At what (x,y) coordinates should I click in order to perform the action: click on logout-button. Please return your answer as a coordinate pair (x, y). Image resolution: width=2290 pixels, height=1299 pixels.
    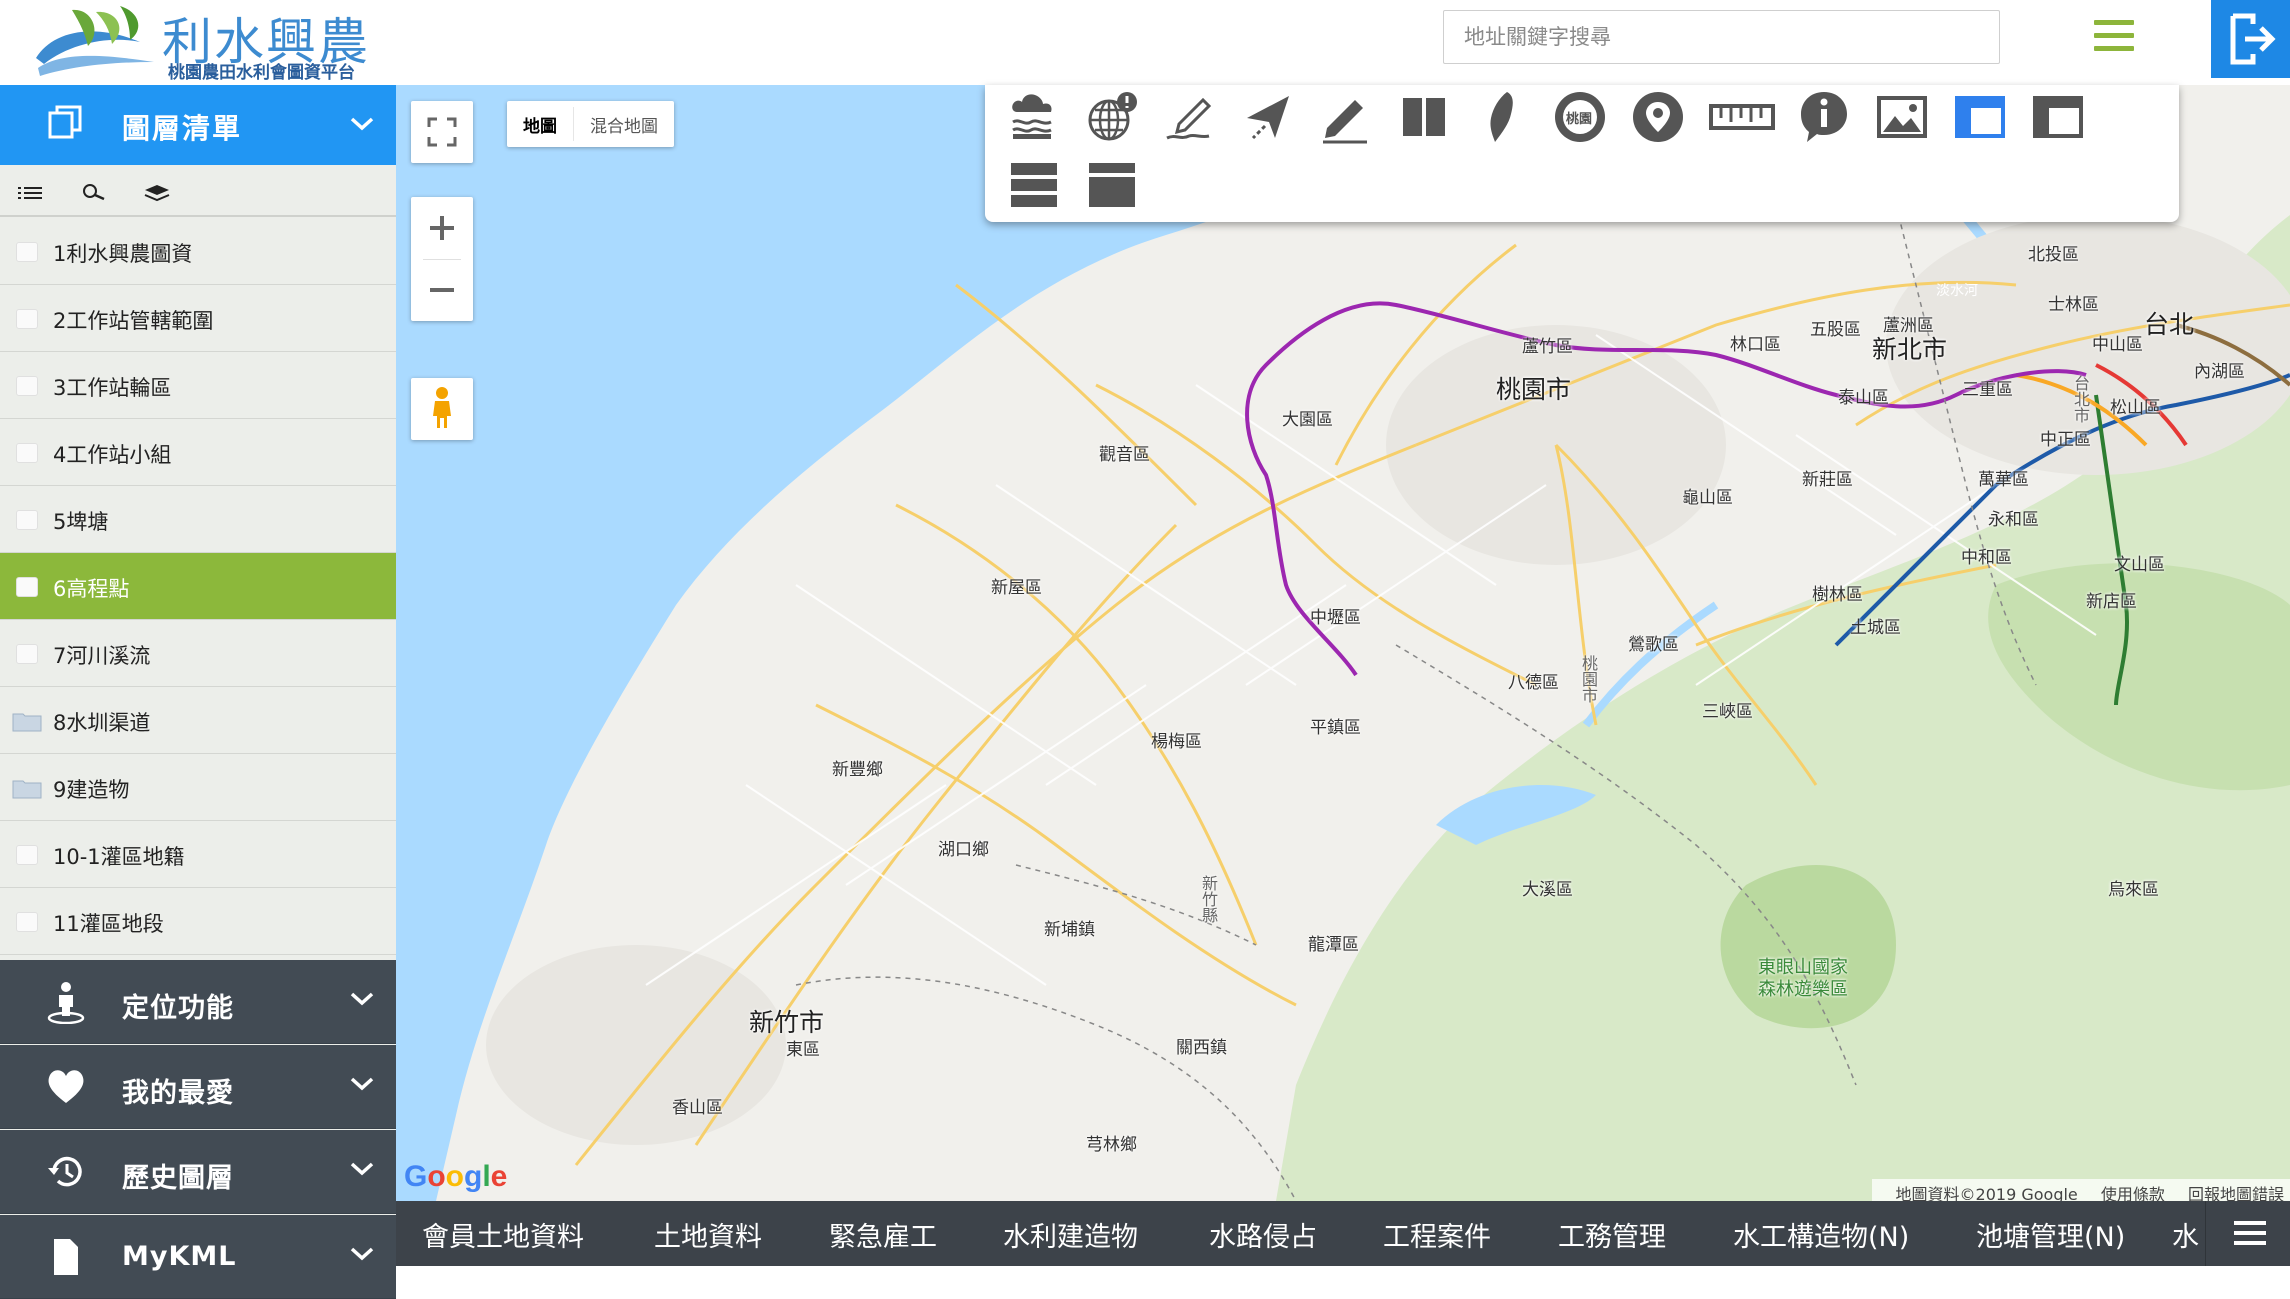
    Looking at the image, I should click on (2250, 39).